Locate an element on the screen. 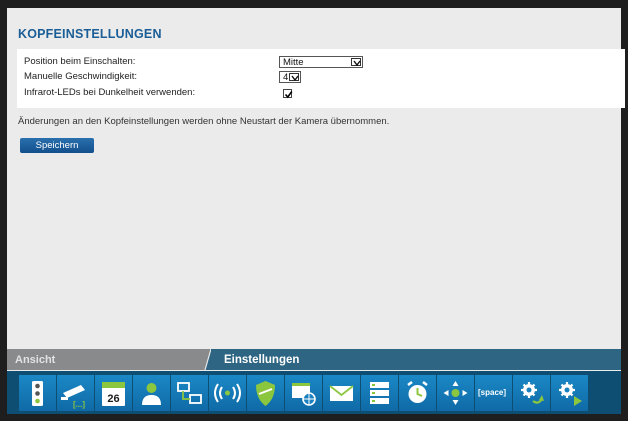  toolbar-button-mail is located at coordinates (341, 393).